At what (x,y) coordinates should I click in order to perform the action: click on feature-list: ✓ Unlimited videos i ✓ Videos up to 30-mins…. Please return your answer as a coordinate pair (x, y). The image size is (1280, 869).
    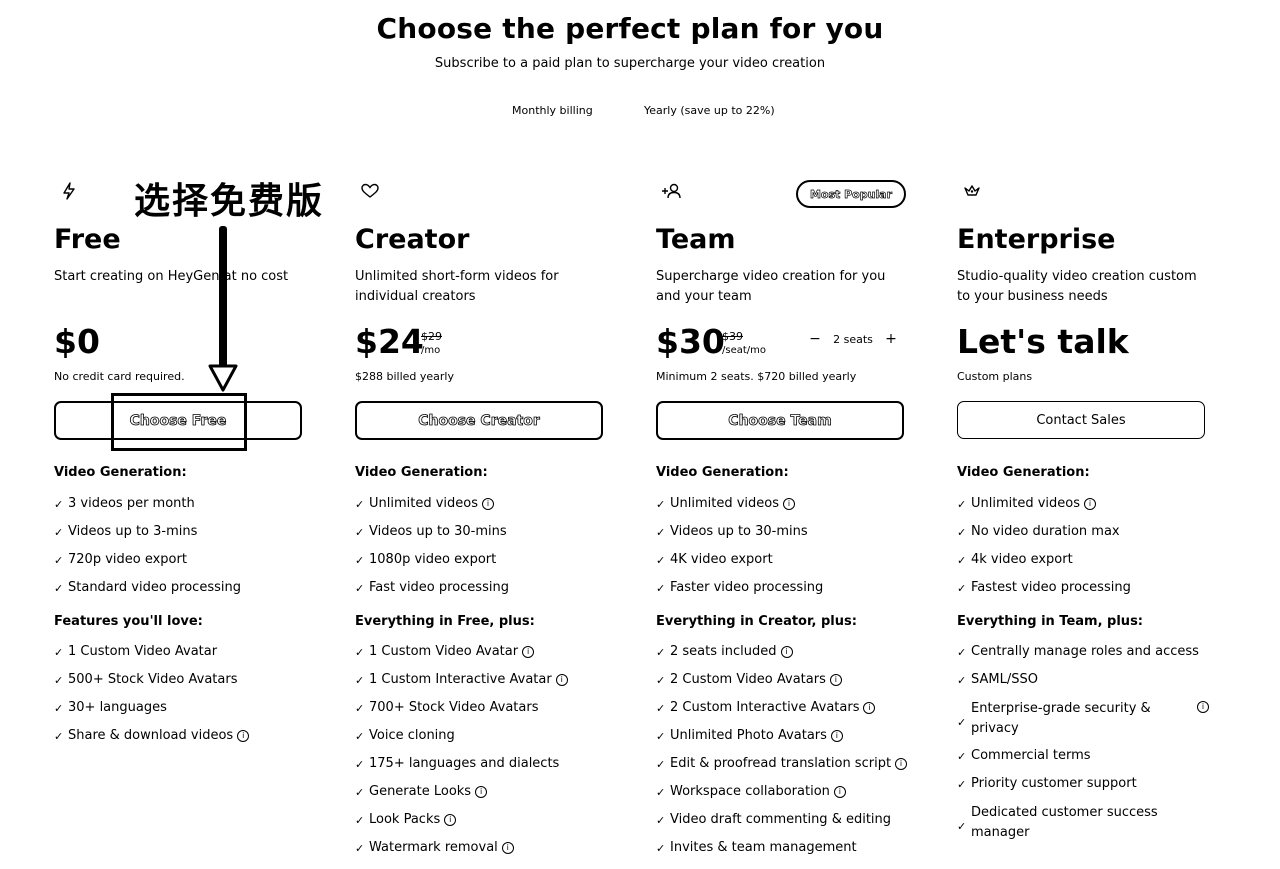
    Looking at the image, I should click on (782, 551).